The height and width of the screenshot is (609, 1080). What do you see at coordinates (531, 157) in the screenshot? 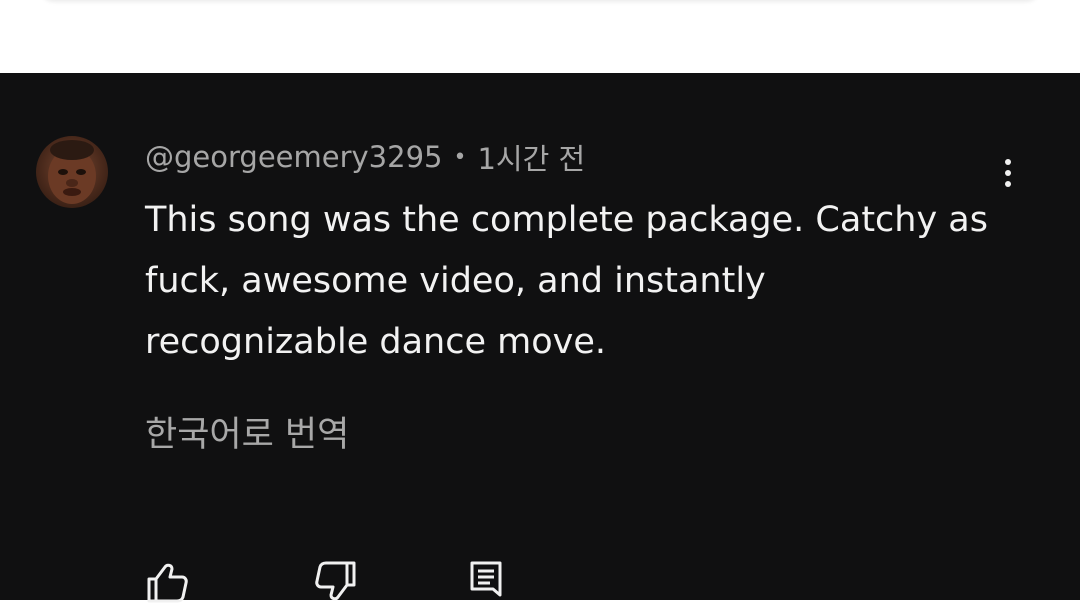
I see `comment-timestamp: 1시간 전` at bounding box center [531, 157].